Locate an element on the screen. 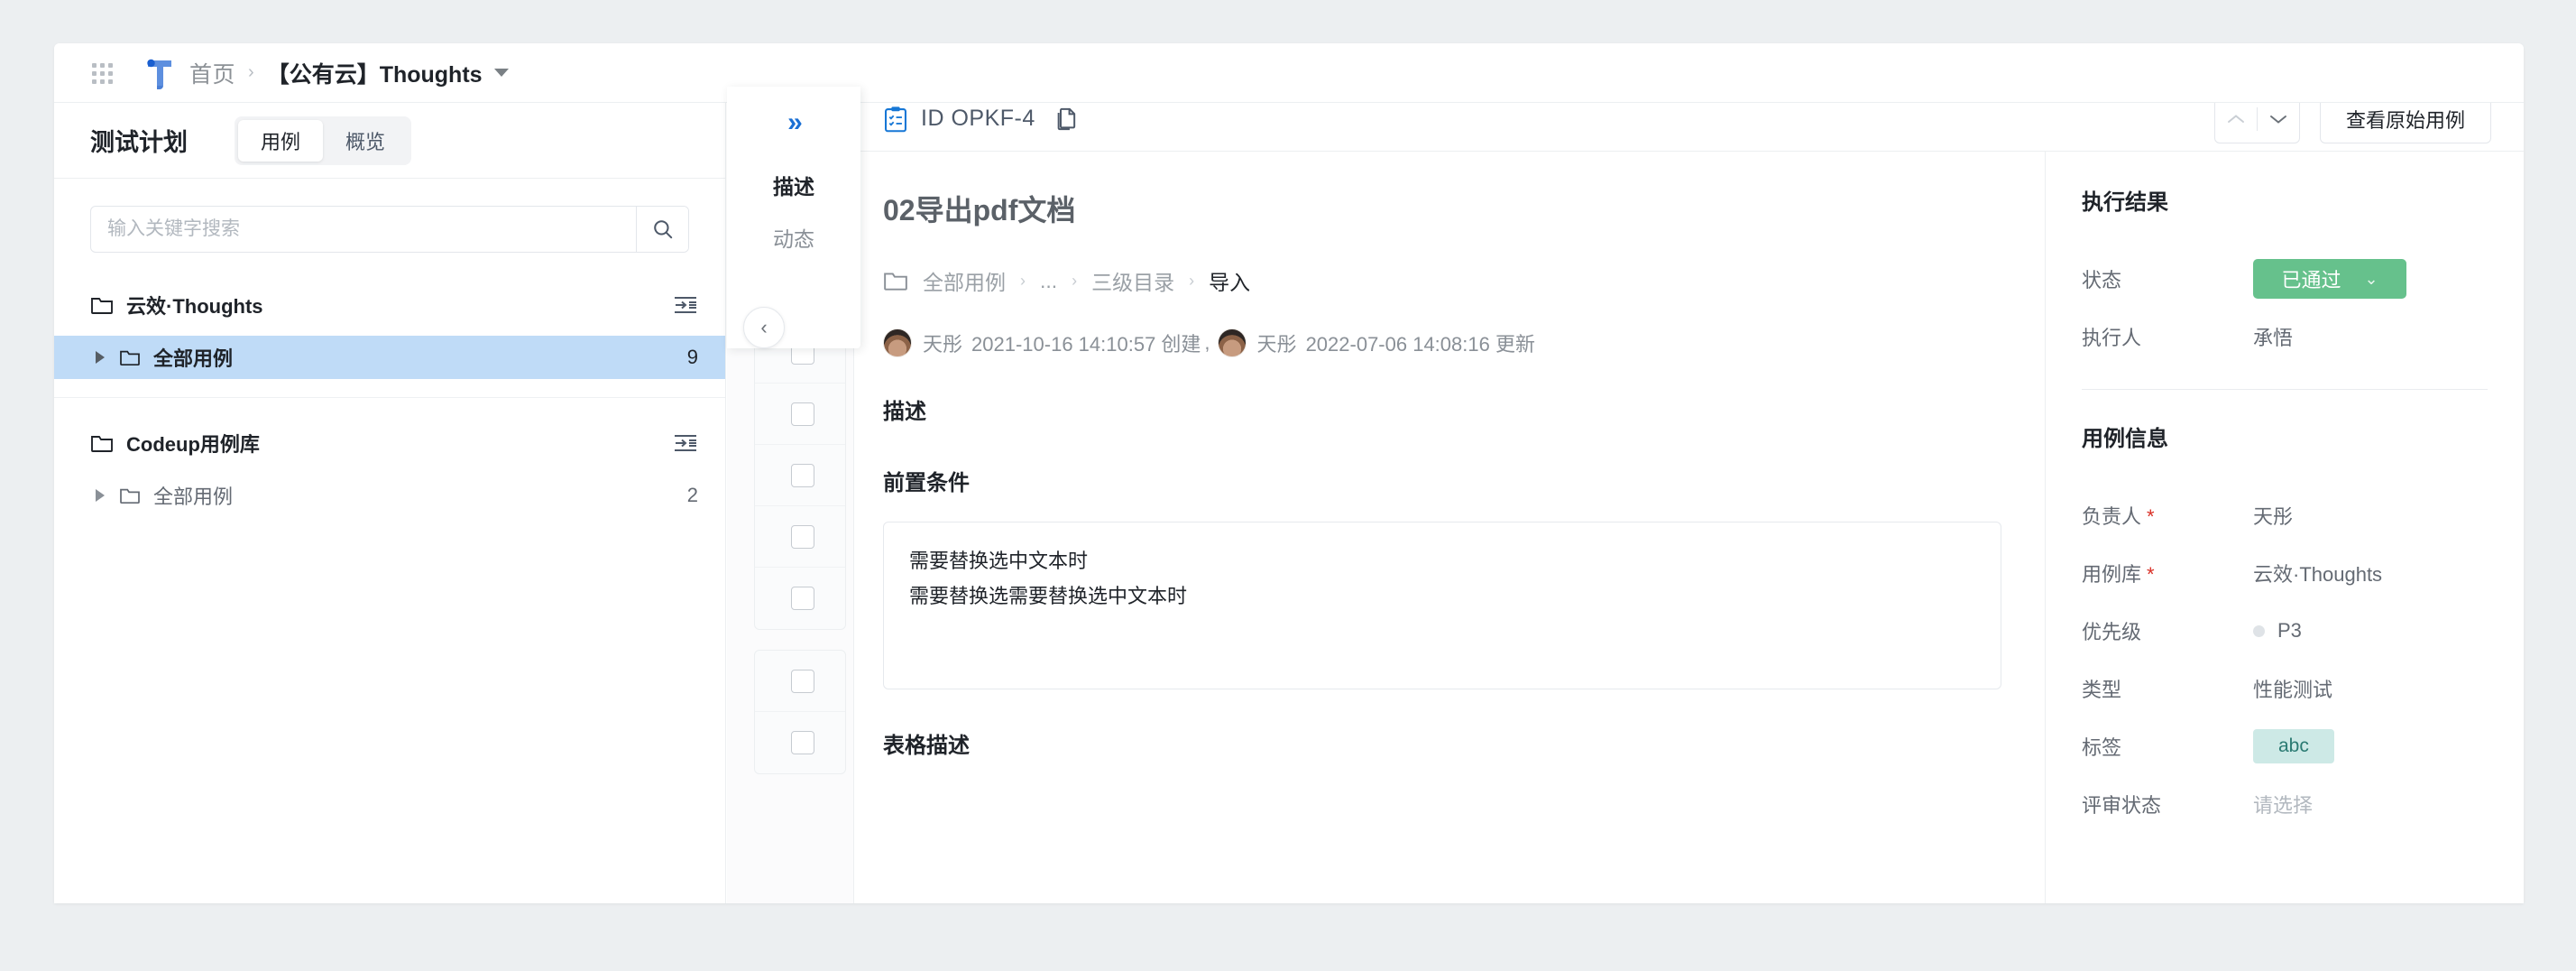  field-owner: 负责人 * 天彤 is located at coordinates (2285, 515).